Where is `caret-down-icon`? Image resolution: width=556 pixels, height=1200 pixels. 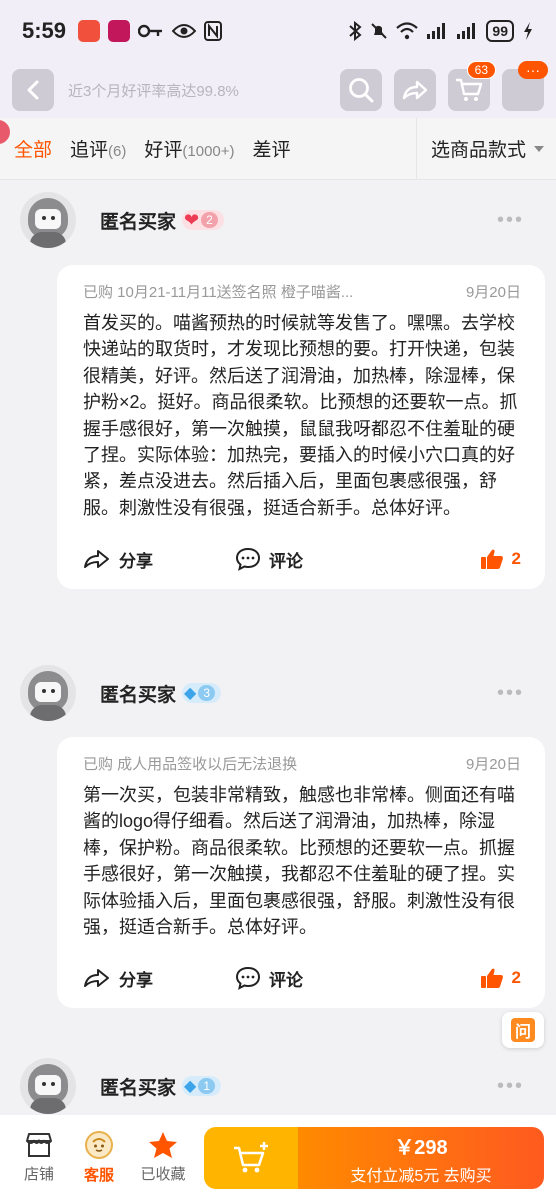 caret-down-icon is located at coordinates (539, 148).